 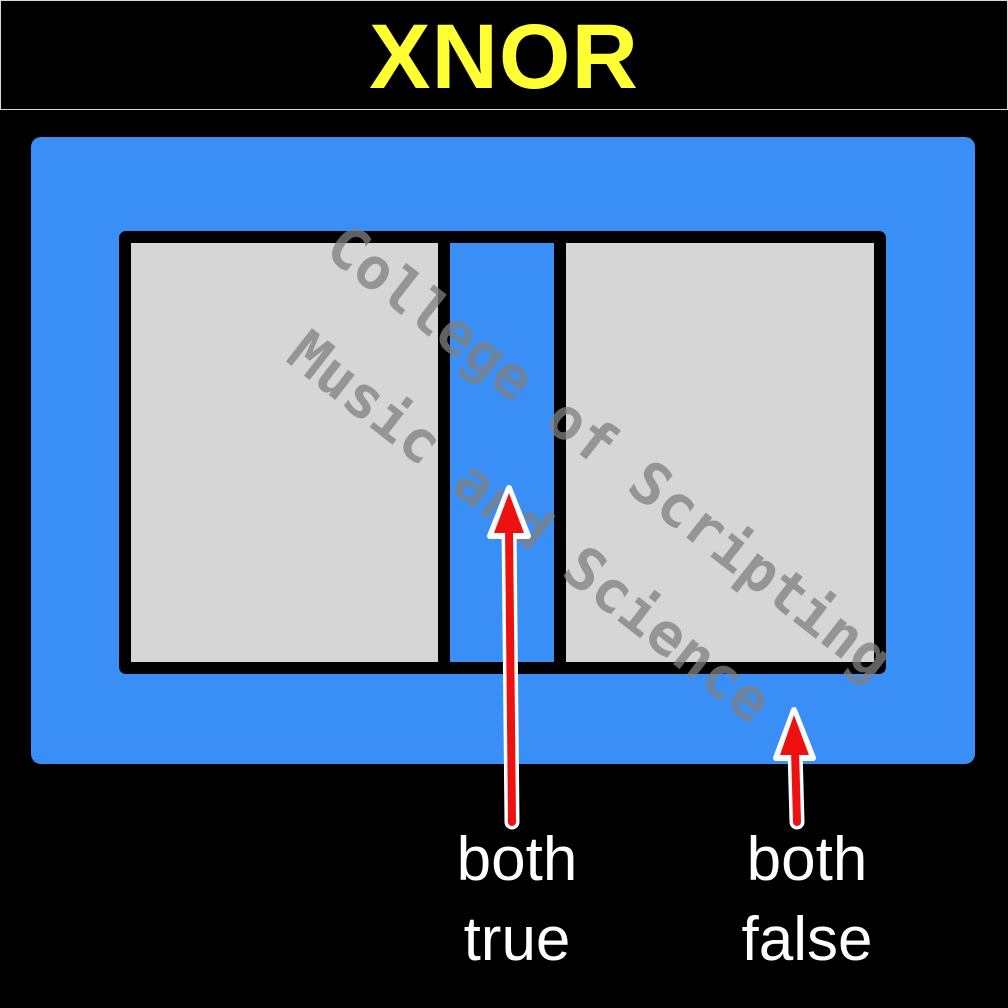 I want to click on label-both-false: both false, so click(x=807, y=900).